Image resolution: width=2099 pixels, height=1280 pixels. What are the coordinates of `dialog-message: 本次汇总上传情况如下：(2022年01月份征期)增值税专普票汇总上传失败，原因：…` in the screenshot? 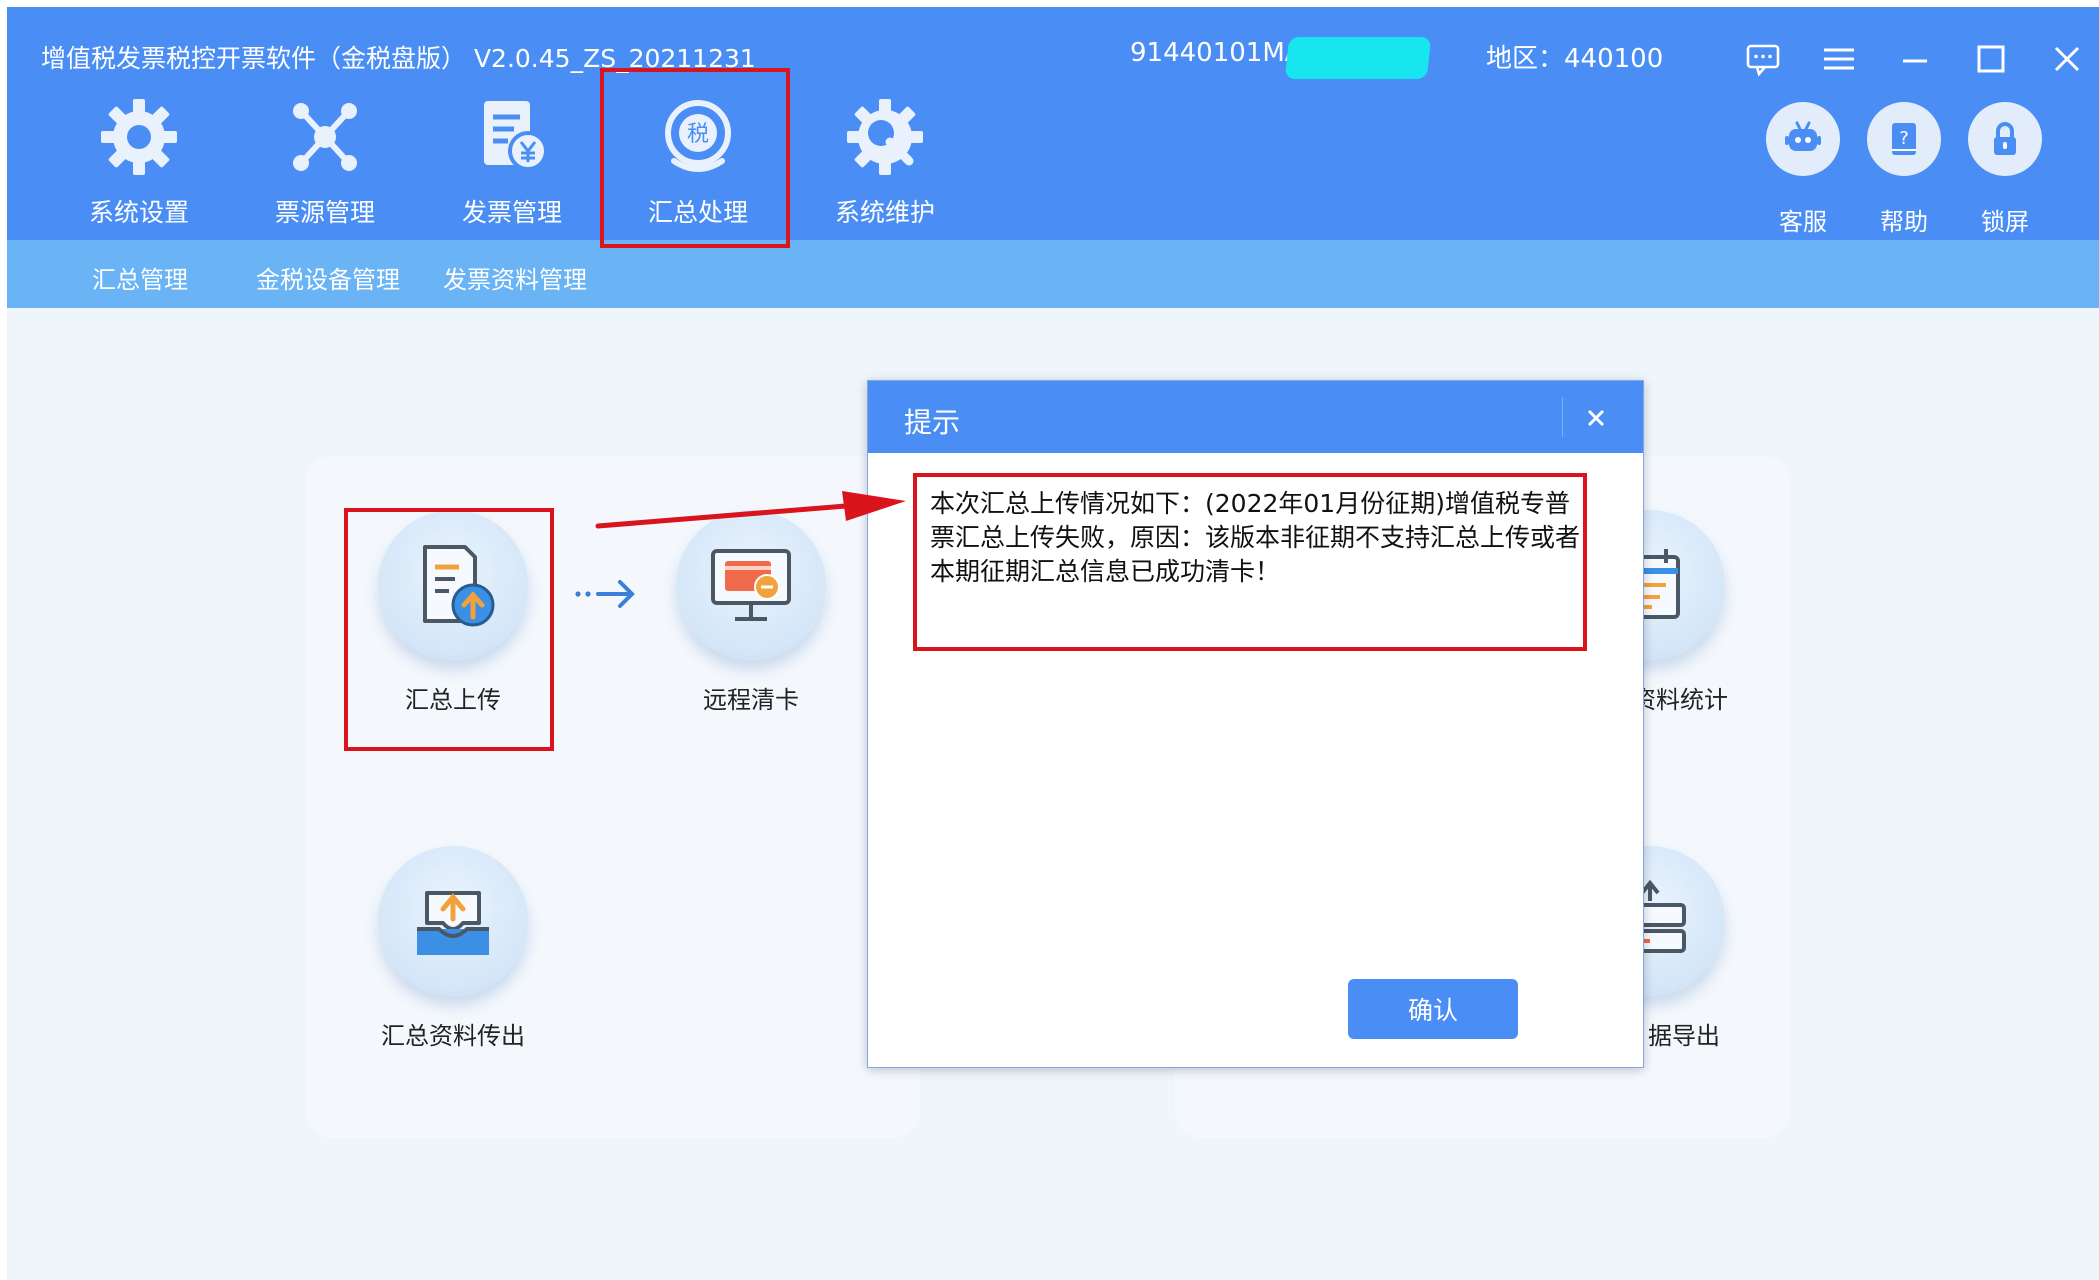 It's located at (1255, 537).